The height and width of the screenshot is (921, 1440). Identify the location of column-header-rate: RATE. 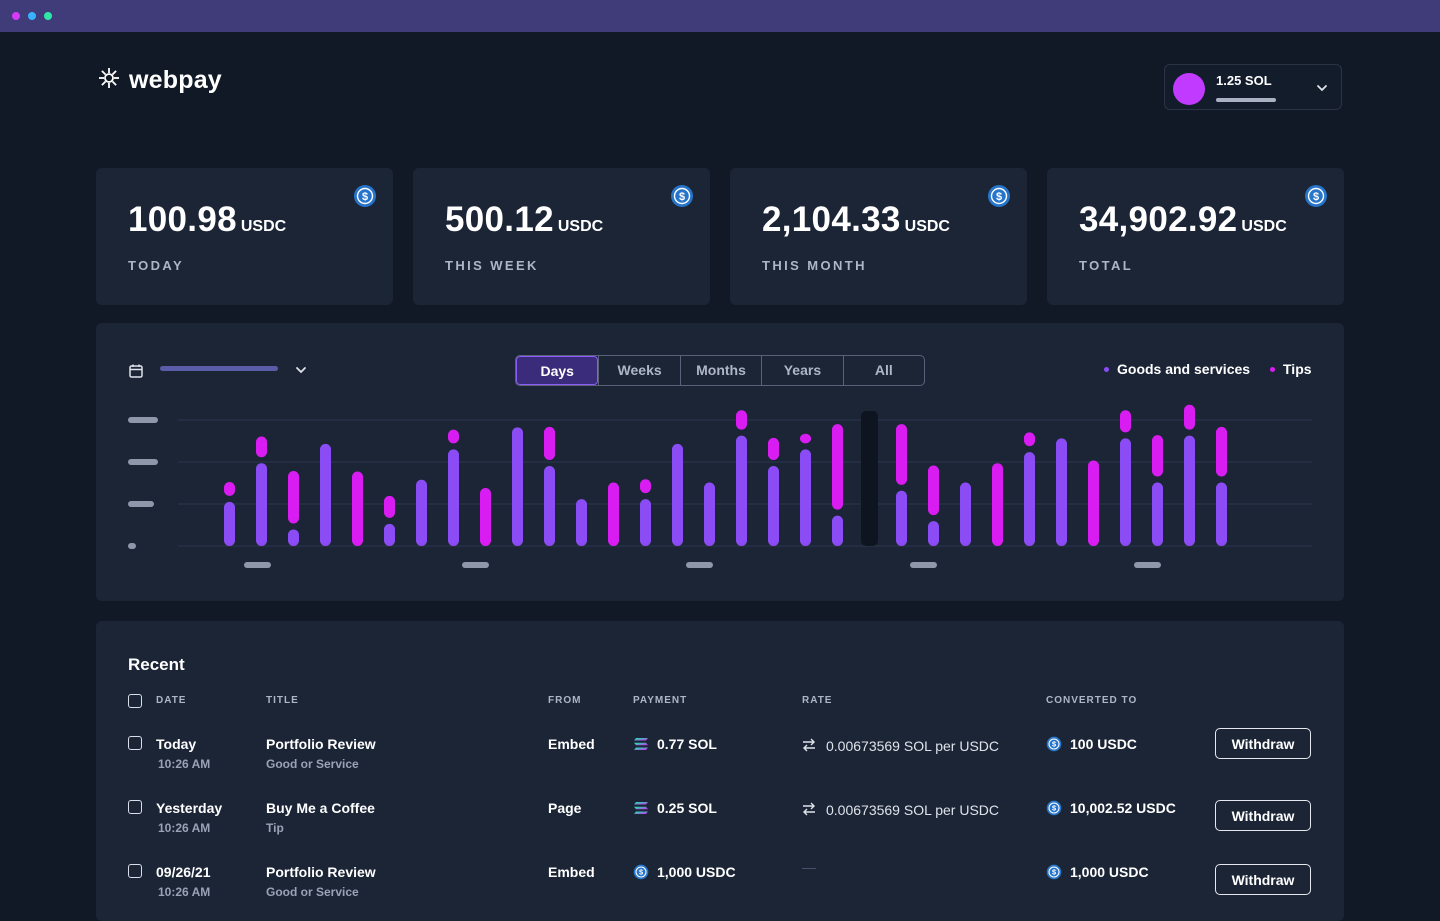
(817, 700).